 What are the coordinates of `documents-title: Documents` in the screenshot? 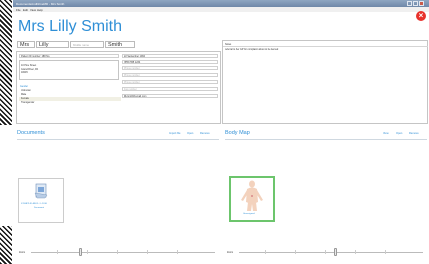 It's located at (31, 133).